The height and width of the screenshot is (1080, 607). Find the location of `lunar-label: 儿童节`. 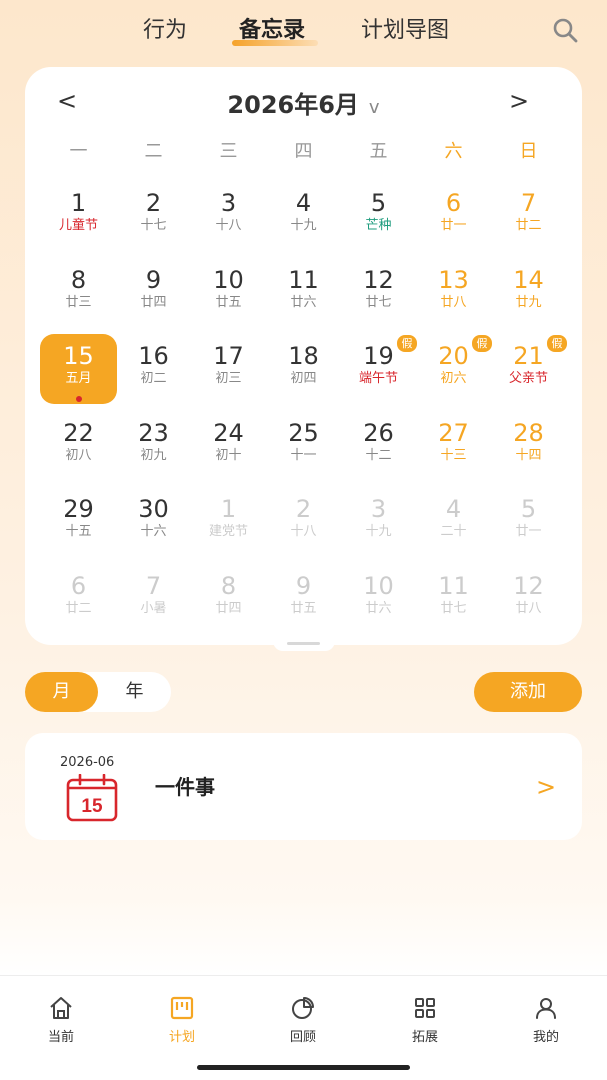

lunar-label: 儿童节 is located at coordinates (78, 225).